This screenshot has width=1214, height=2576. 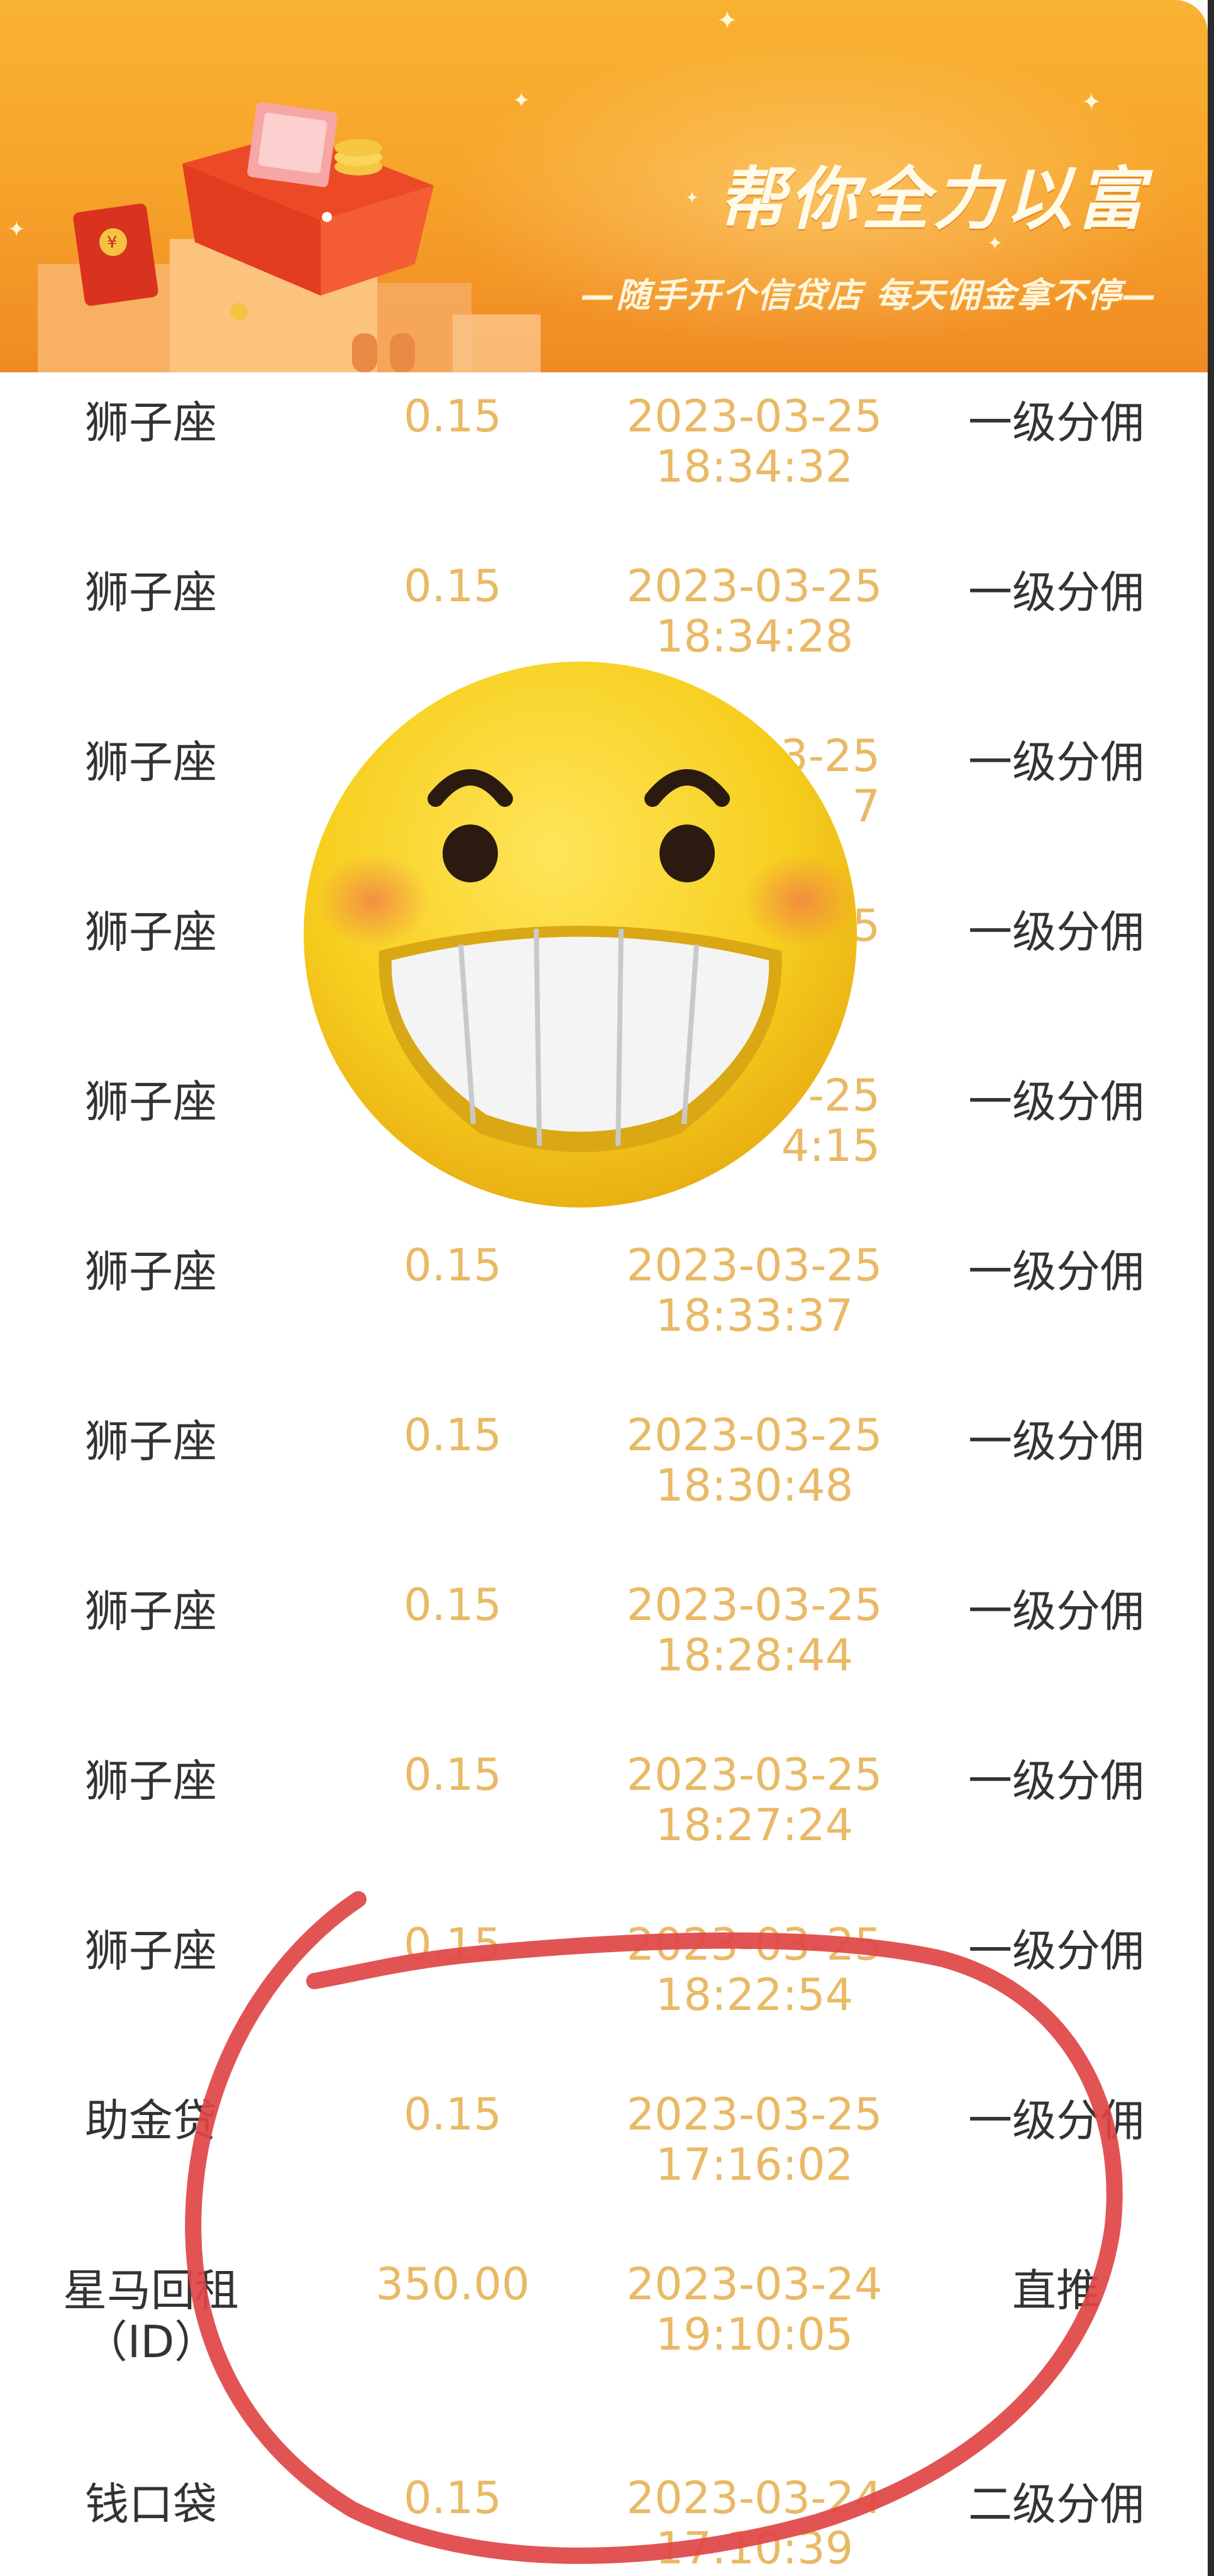 What do you see at coordinates (580, 935) in the screenshot?
I see `grinning-emoji-icon` at bounding box center [580, 935].